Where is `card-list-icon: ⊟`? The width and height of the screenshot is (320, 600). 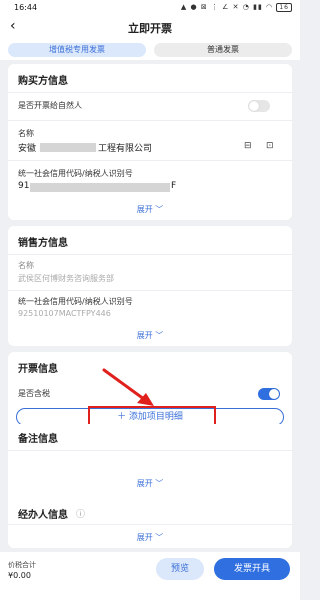 card-list-icon: ⊟ is located at coordinates (248, 146).